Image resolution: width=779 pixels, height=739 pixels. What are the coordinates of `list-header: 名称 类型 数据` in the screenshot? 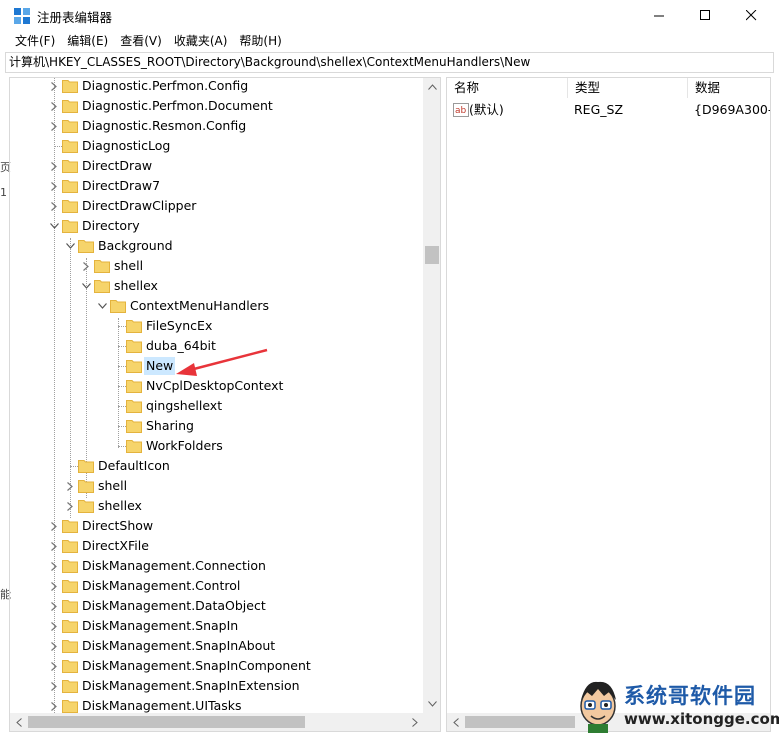 It's located at (608, 88).